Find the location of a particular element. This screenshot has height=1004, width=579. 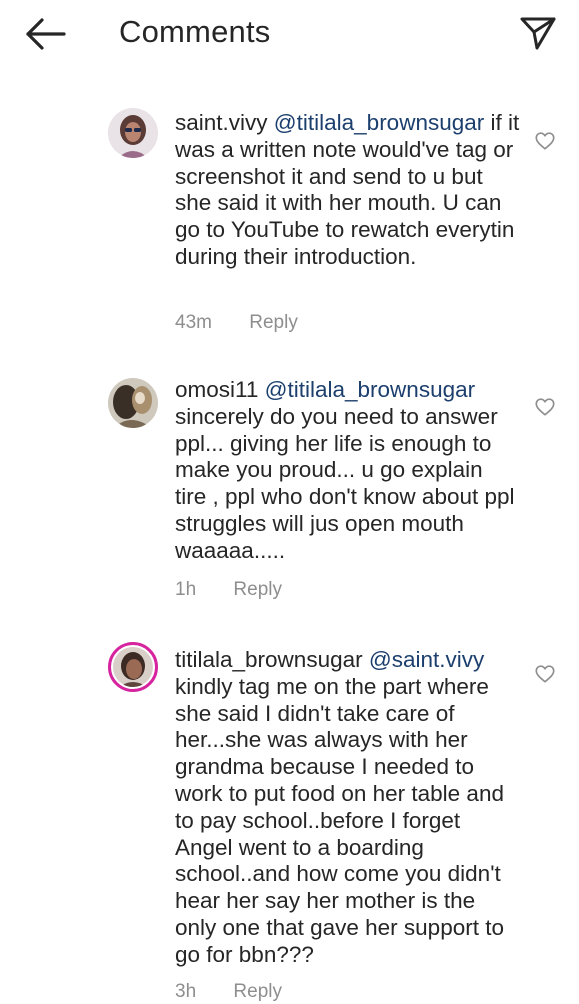

paper-plane-icon is located at coordinates (538, 33).